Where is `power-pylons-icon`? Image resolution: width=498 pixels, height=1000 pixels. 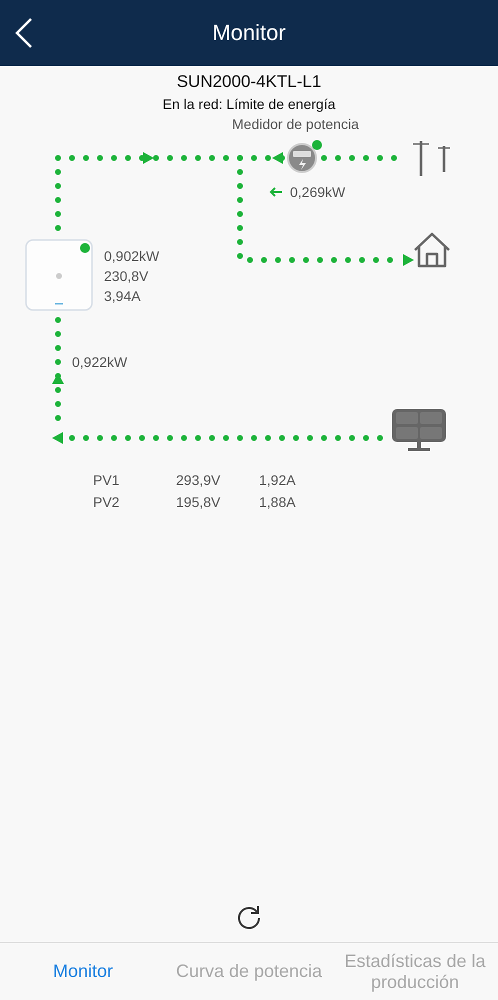 power-pylons-icon is located at coordinates (431, 158).